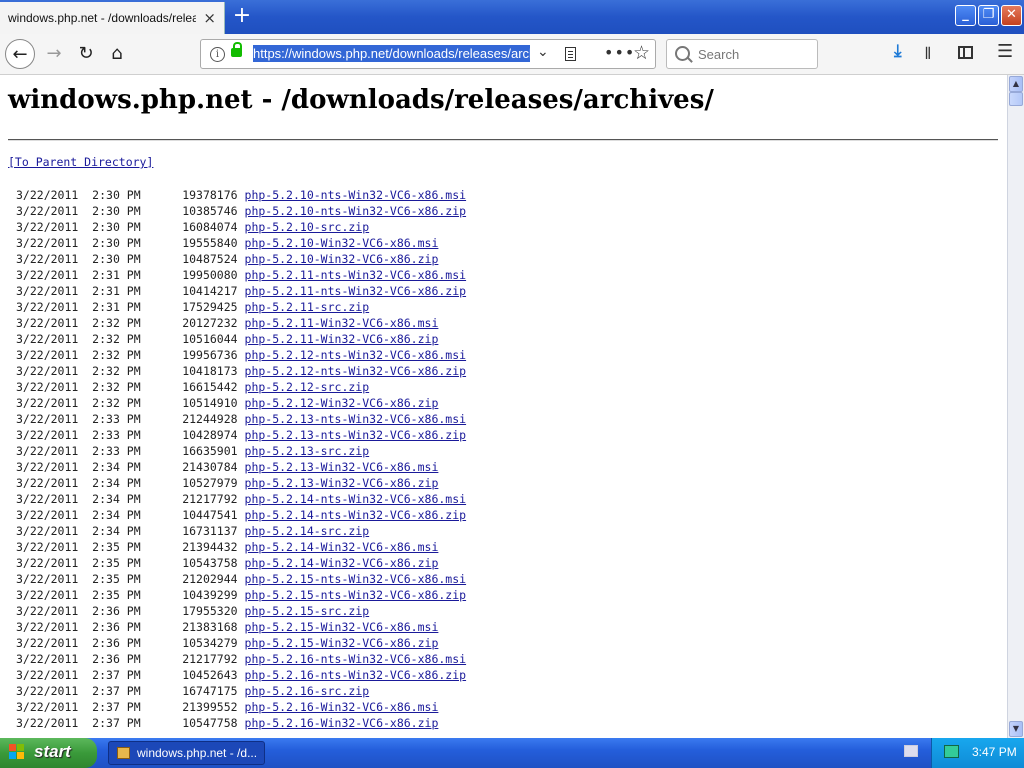  I want to click on file-link: php-5.2.12-Win32-VC6-x86.zip, so click(342, 403).